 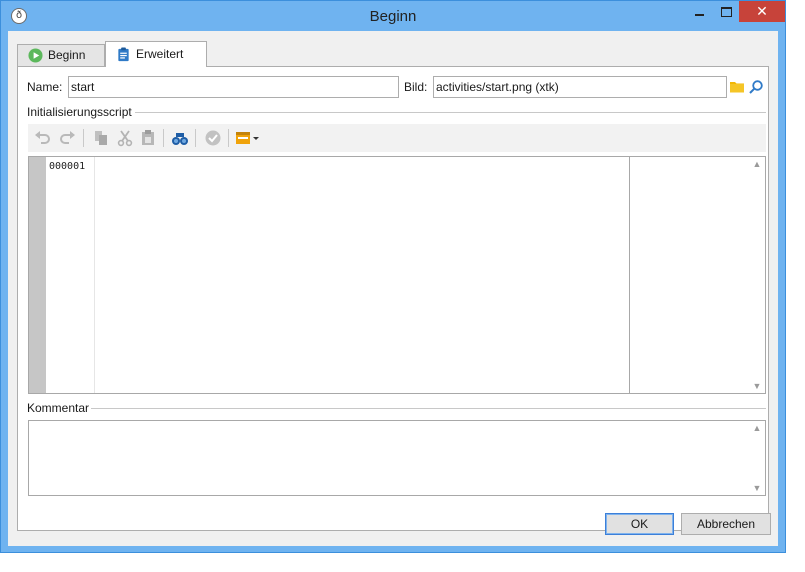 I want to click on gutter-divider, so click(x=94, y=275).